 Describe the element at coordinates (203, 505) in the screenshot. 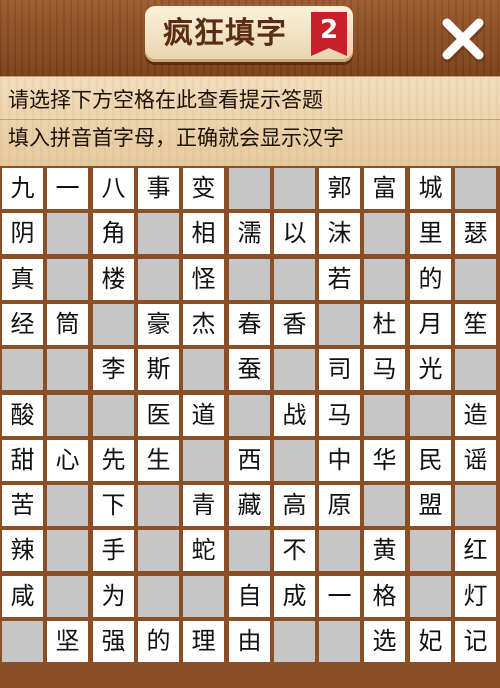

I see `grid-cell-filled: 青` at that location.